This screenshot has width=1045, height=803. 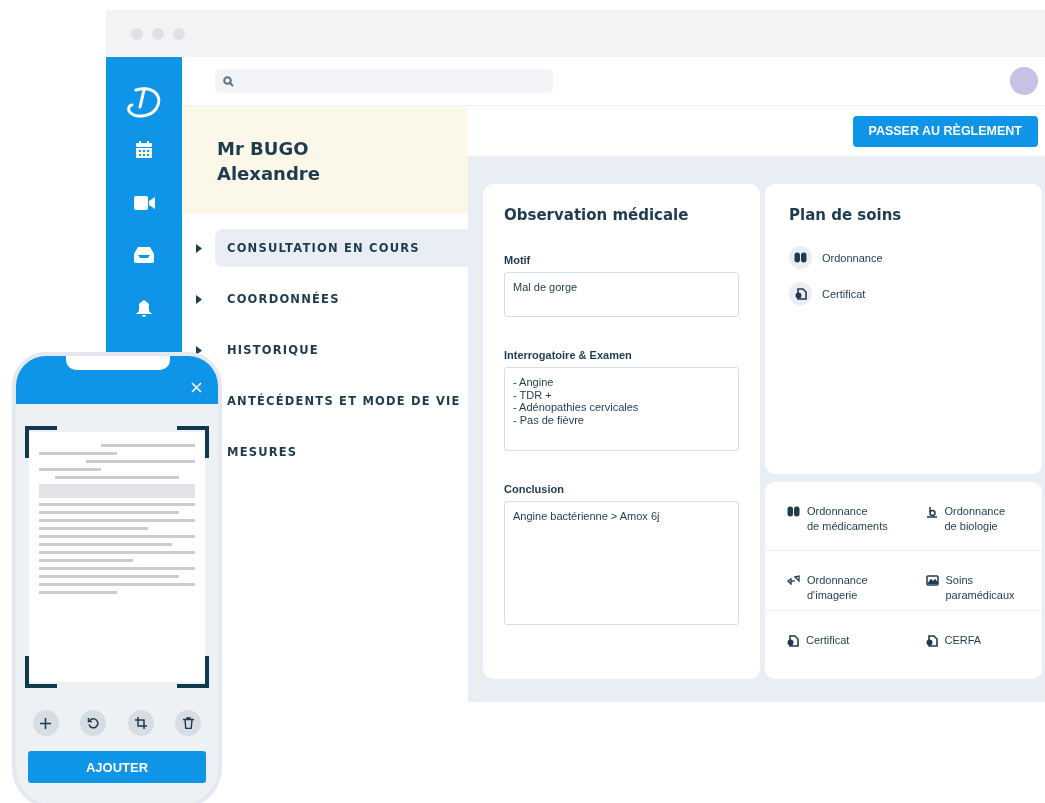 What do you see at coordinates (828, 640) in the screenshot?
I see `shortcut-link: Certificat` at bounding box center [828, 640].